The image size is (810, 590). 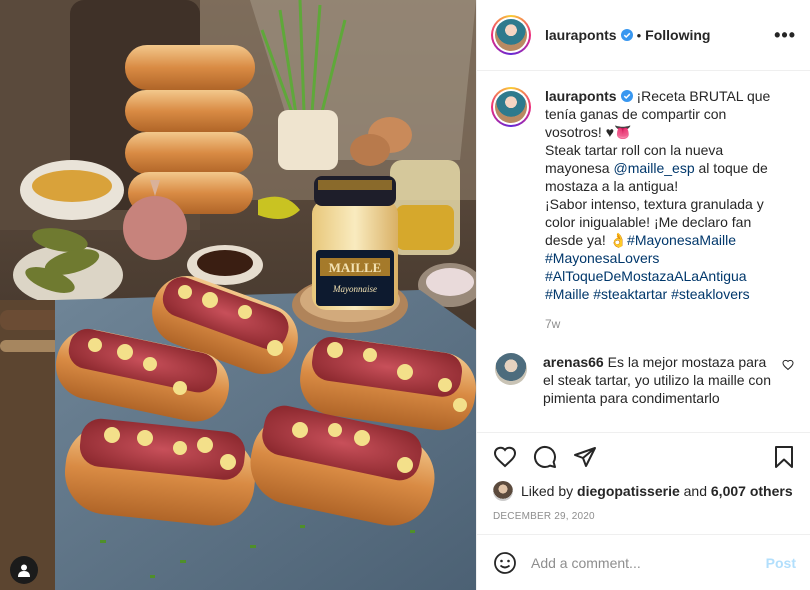 I want to click on hashtag-link: #AlToqueDeMostazaALaAntigua, so click(x=646, y=276).